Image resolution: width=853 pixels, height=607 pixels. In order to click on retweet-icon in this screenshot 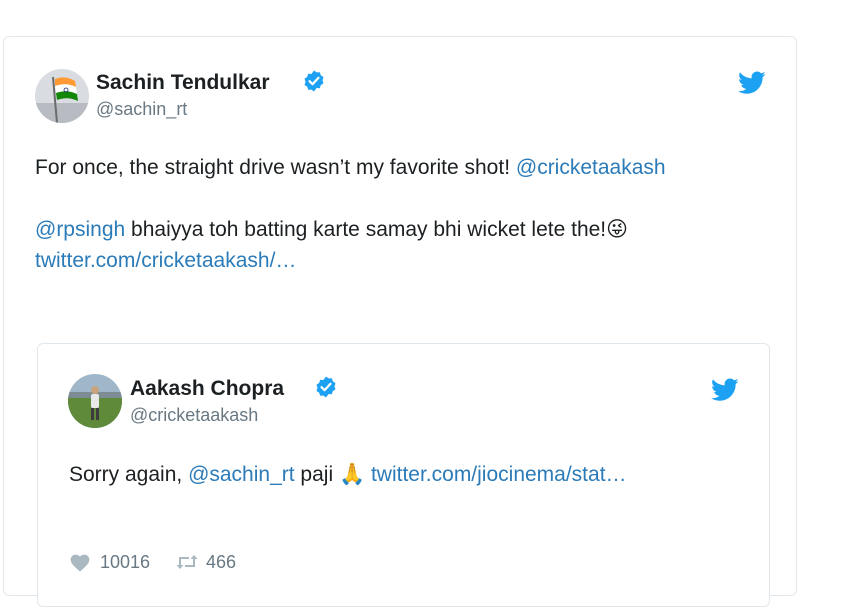, I will do `click(187, 564)`.